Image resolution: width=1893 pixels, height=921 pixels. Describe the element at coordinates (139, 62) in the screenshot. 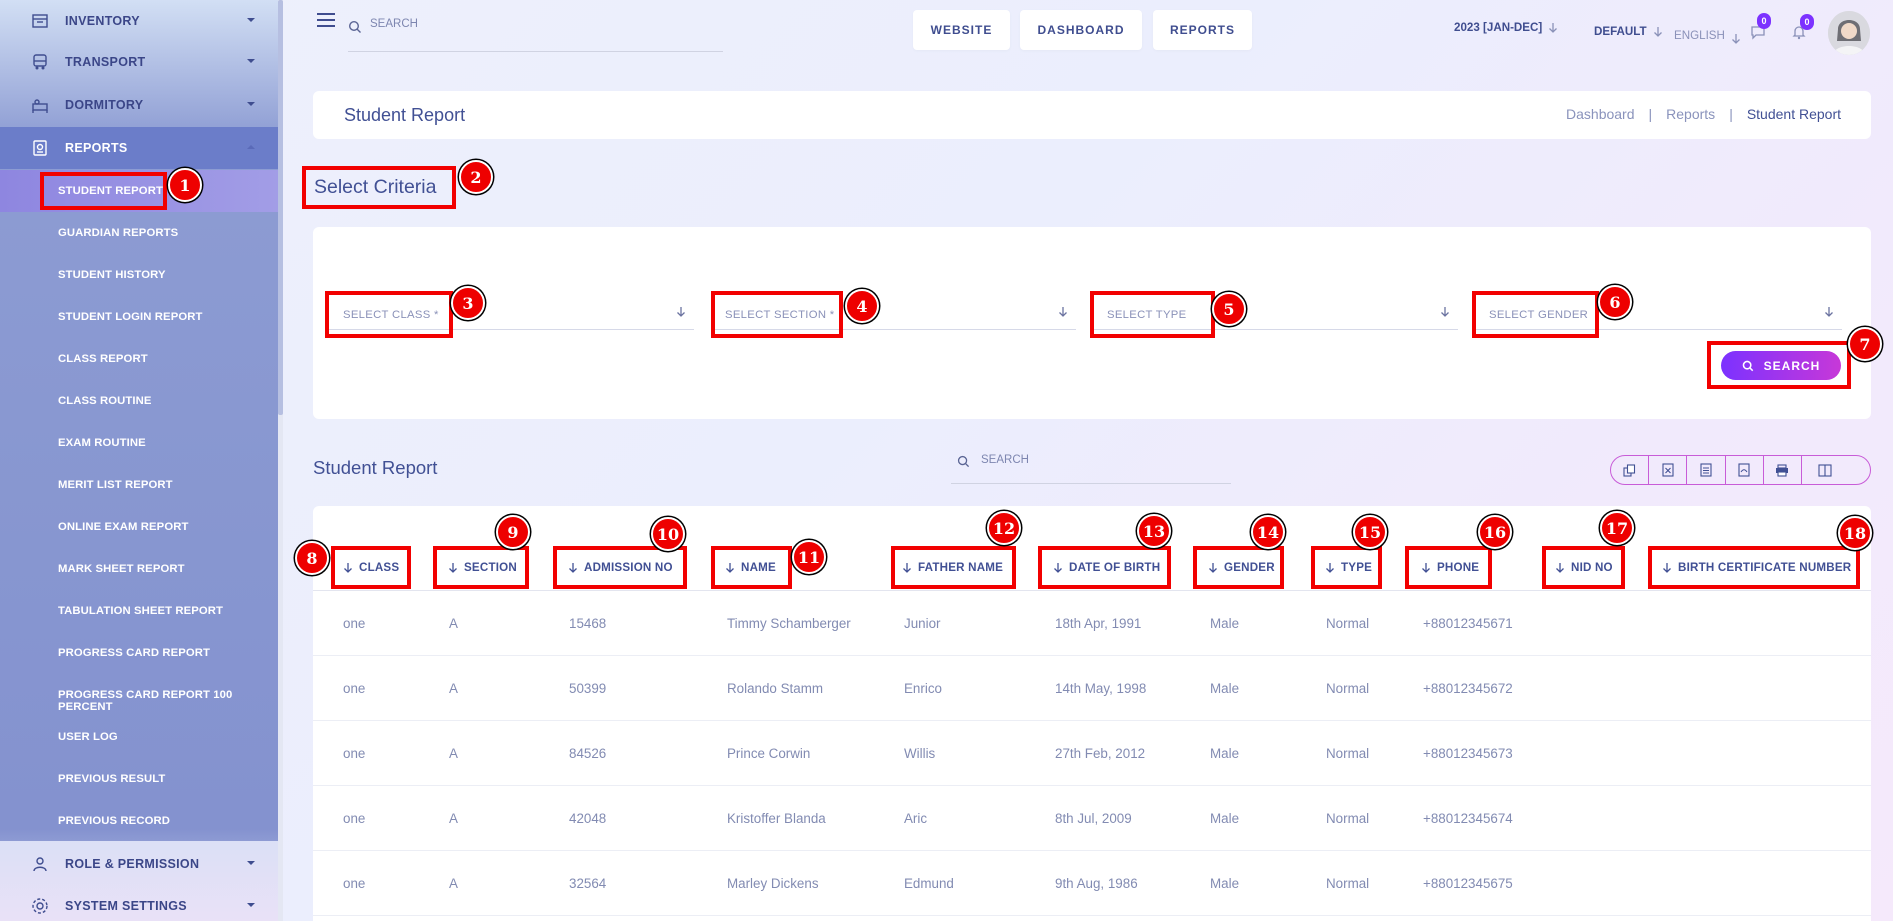

I see `sidebar-menu-transport: TRANSPORT` at that location.